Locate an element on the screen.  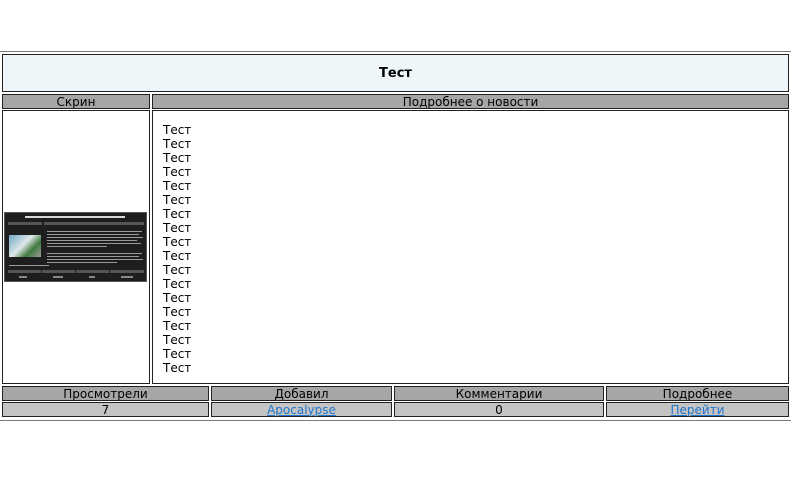
views-count: 7 is located at coordinates (105, 409).